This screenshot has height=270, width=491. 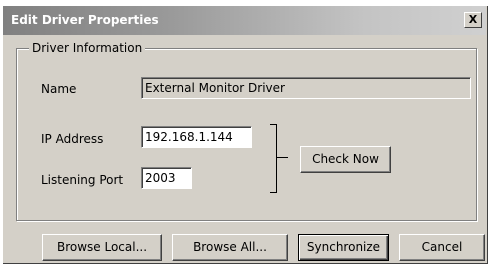 What do you see at coordinates (244, 20) in the screenshot?
I see `title-bar: Edit Driver Properties X` at bounding box center [244, 20].